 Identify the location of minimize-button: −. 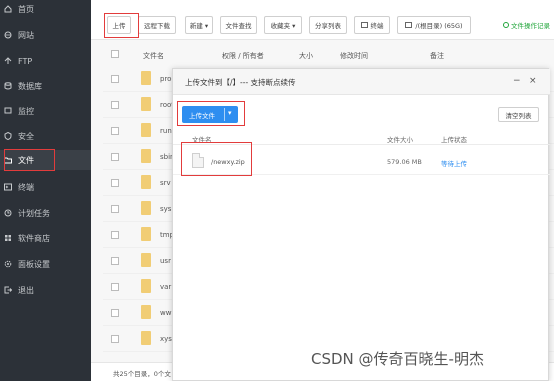
(517, 81).